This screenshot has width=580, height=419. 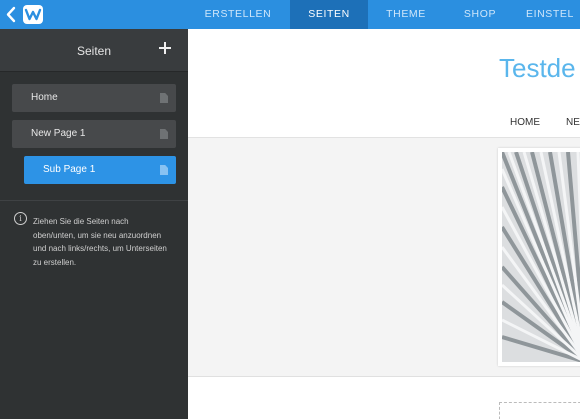 I want to click on site-nav-item-new-page: NE, so click(x=573, y=122).